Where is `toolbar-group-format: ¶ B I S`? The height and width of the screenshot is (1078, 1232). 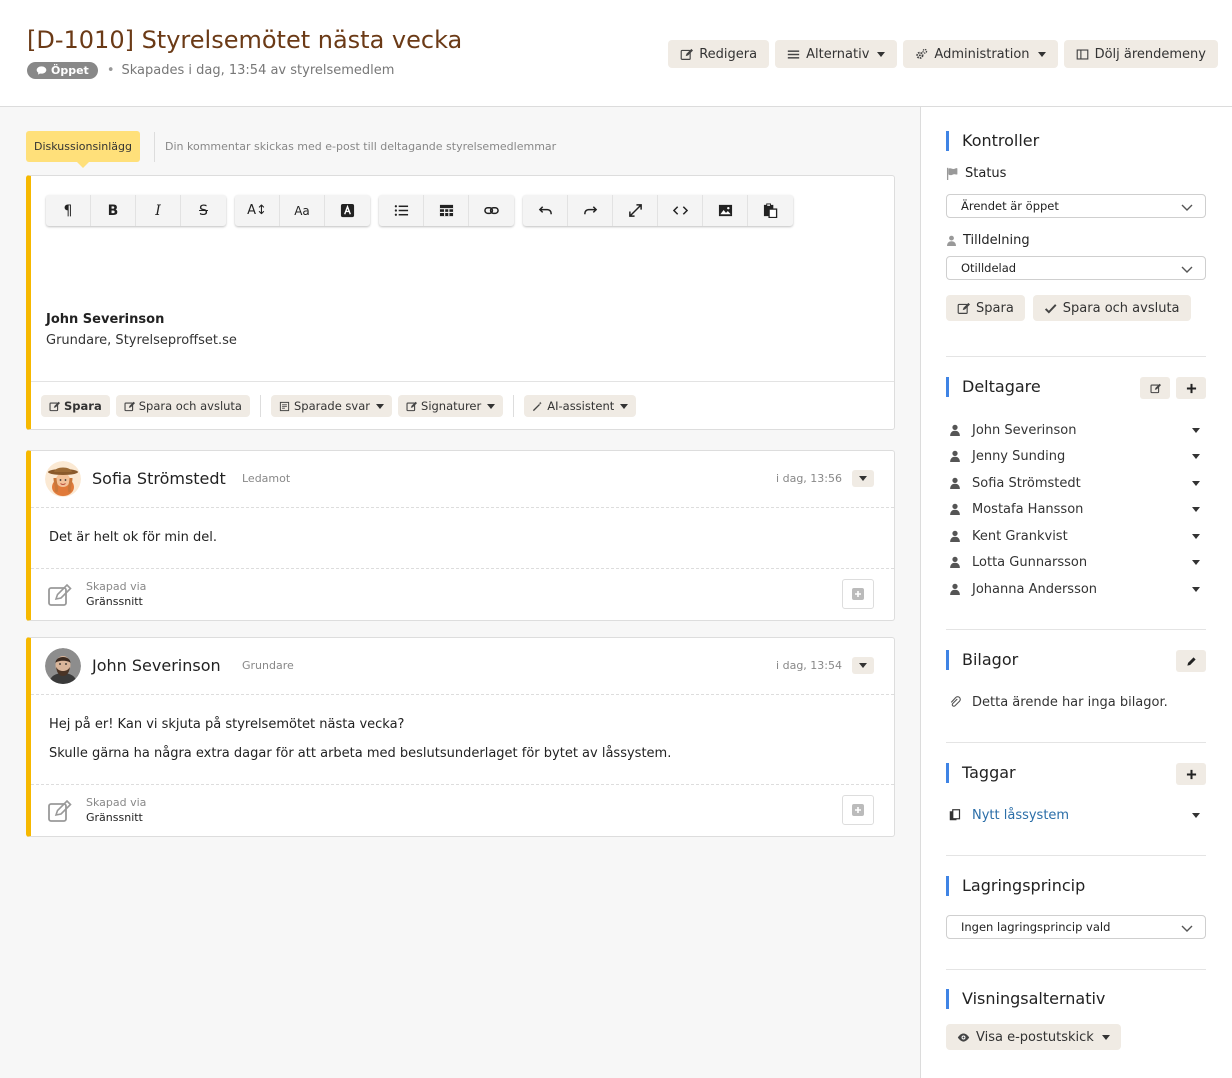 toolbar-group-format: ¶ B I S is located at coordinates (136, 210).